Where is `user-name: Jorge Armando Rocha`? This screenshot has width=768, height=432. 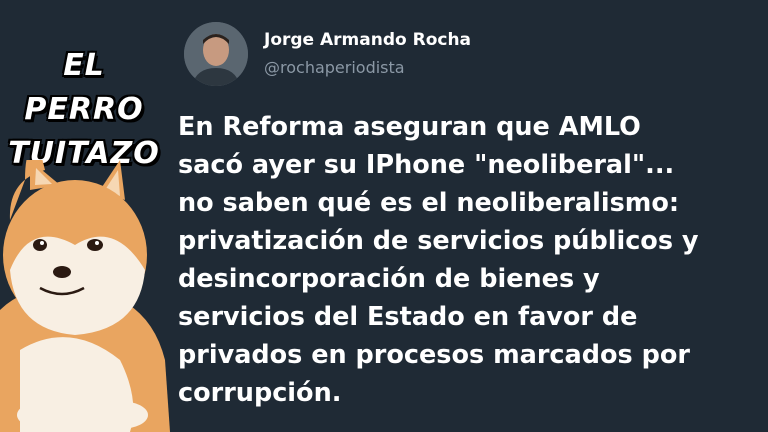
user-name: Jorge Armando Rocha is located at coordinates (367, 40).